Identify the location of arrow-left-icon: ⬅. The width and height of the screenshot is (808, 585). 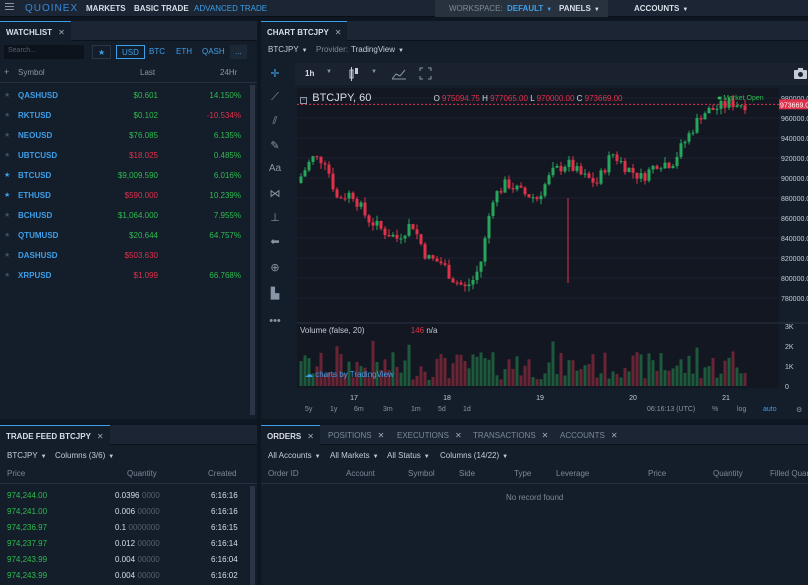
(275, 243).